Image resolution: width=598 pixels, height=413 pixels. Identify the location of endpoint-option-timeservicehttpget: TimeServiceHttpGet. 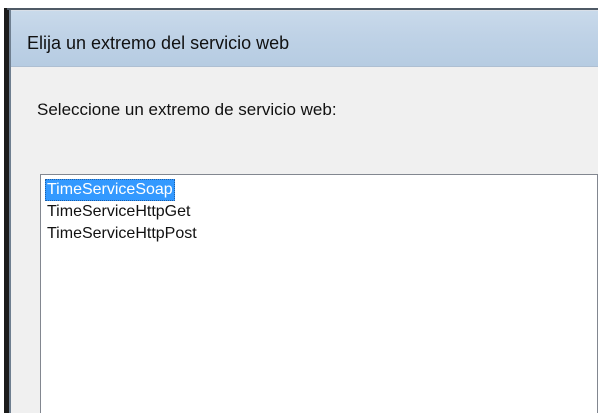
(118, 212).